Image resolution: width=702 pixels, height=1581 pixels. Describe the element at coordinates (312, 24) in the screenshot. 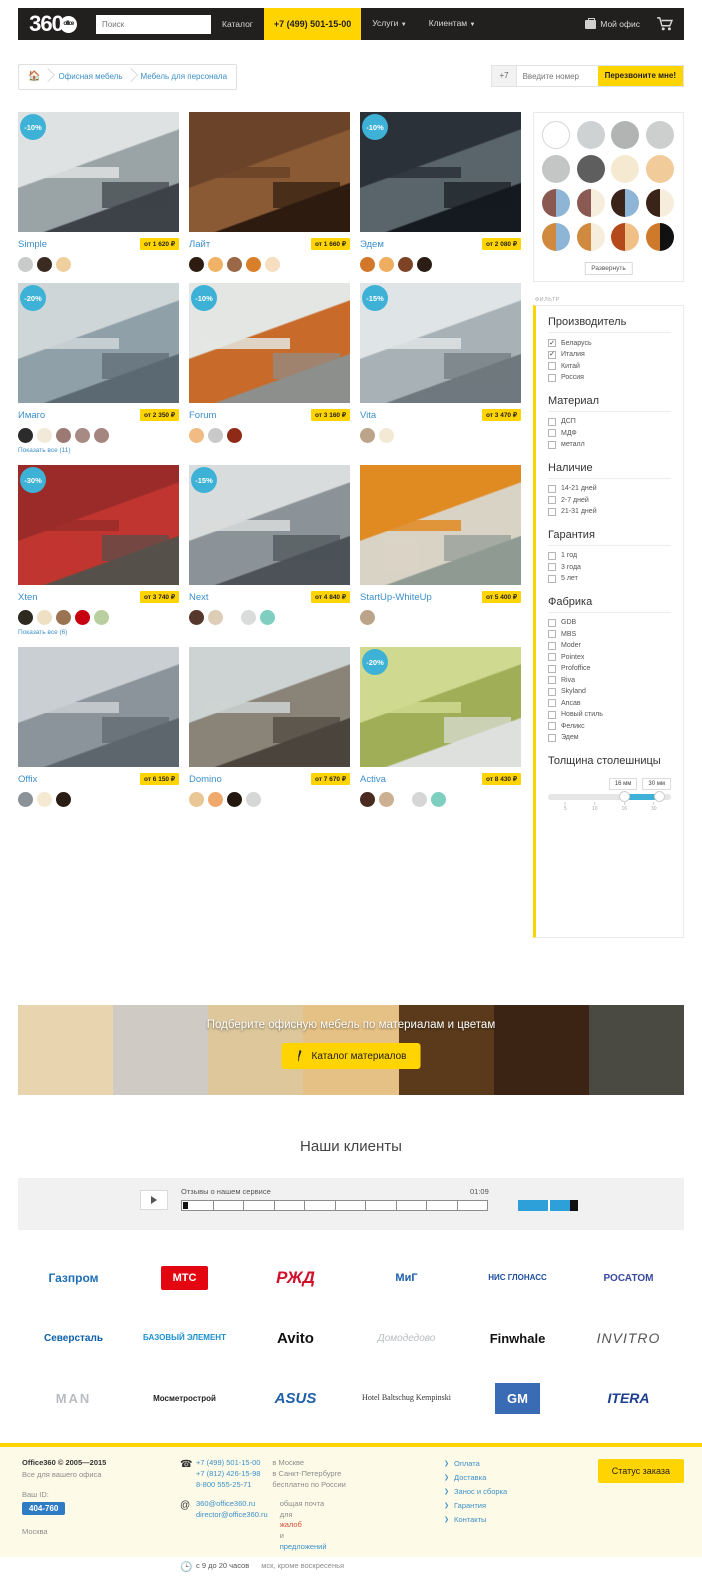

I see `header-phone-button: +7 (499) 501-15-00` at that location.